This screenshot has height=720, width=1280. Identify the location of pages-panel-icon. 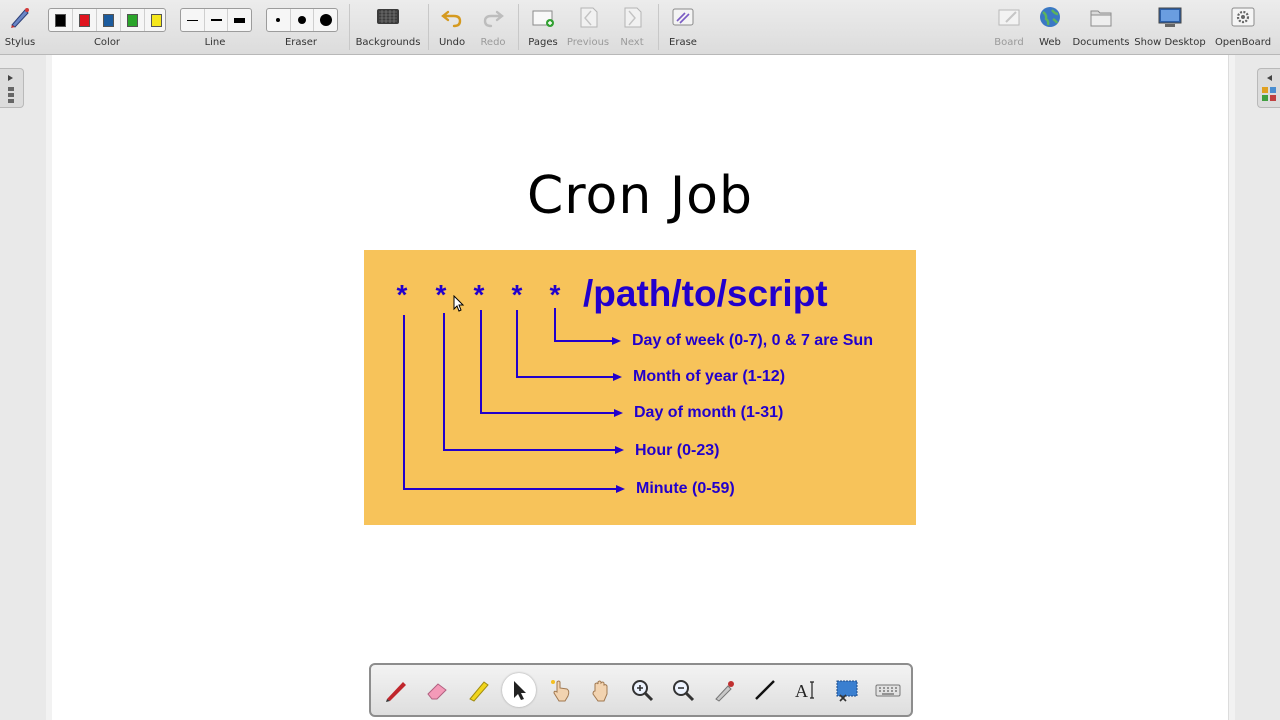
(11, 89).